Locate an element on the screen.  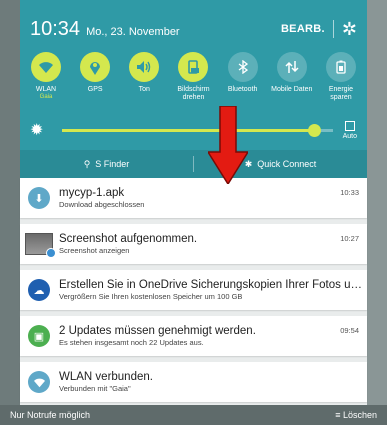
toggle-sound: Ton is located at coordinates (144, 77).